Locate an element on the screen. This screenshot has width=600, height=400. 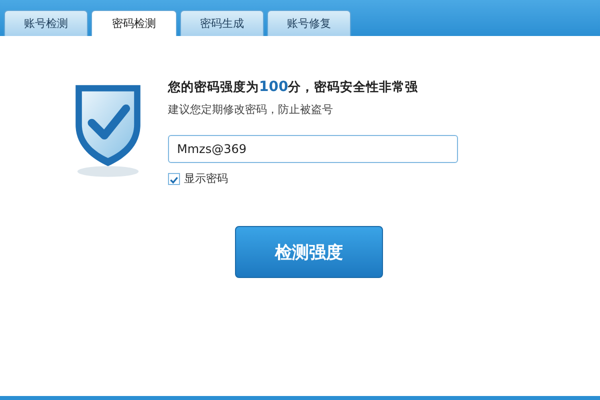
check-strength-button: 检测强度 is located at coordinates (309, 252).